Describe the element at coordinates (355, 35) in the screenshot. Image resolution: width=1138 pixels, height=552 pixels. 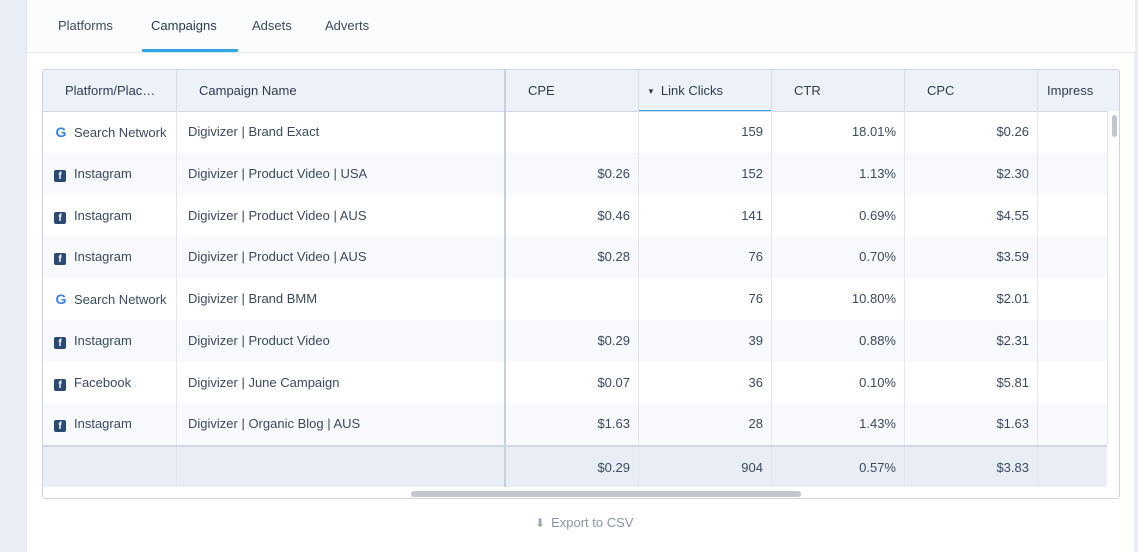
I see `tab-adverts: Adverts` at that location.